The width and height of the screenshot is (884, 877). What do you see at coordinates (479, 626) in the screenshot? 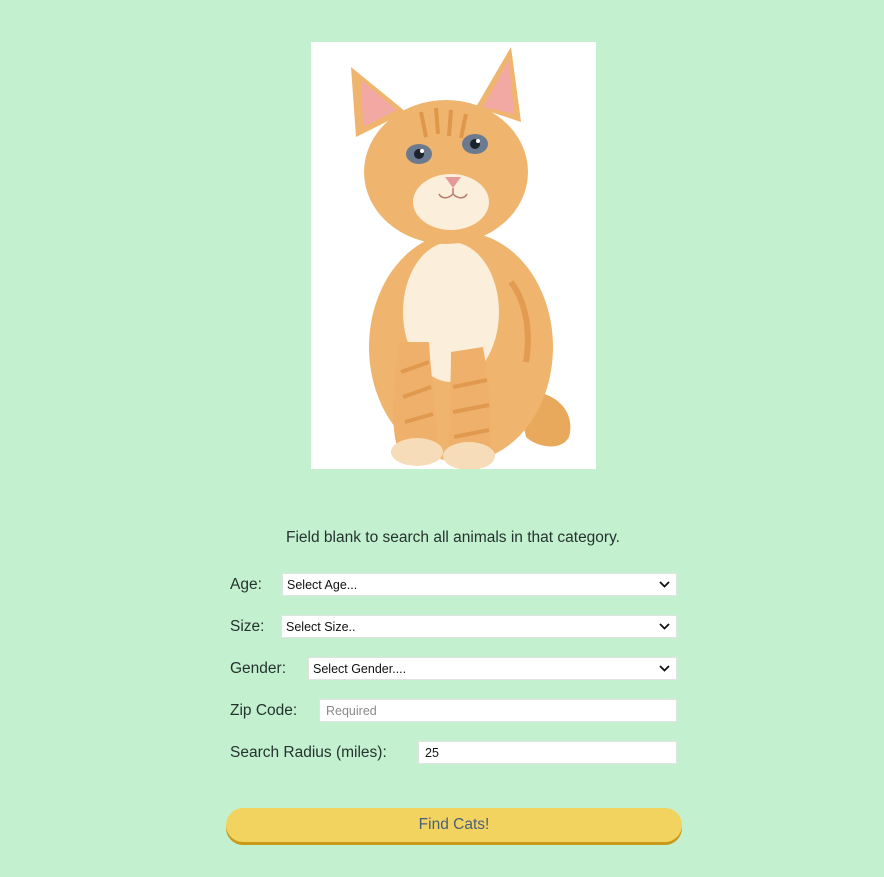
I see `size-select: Select Size..` at bounding box center [479, 626].